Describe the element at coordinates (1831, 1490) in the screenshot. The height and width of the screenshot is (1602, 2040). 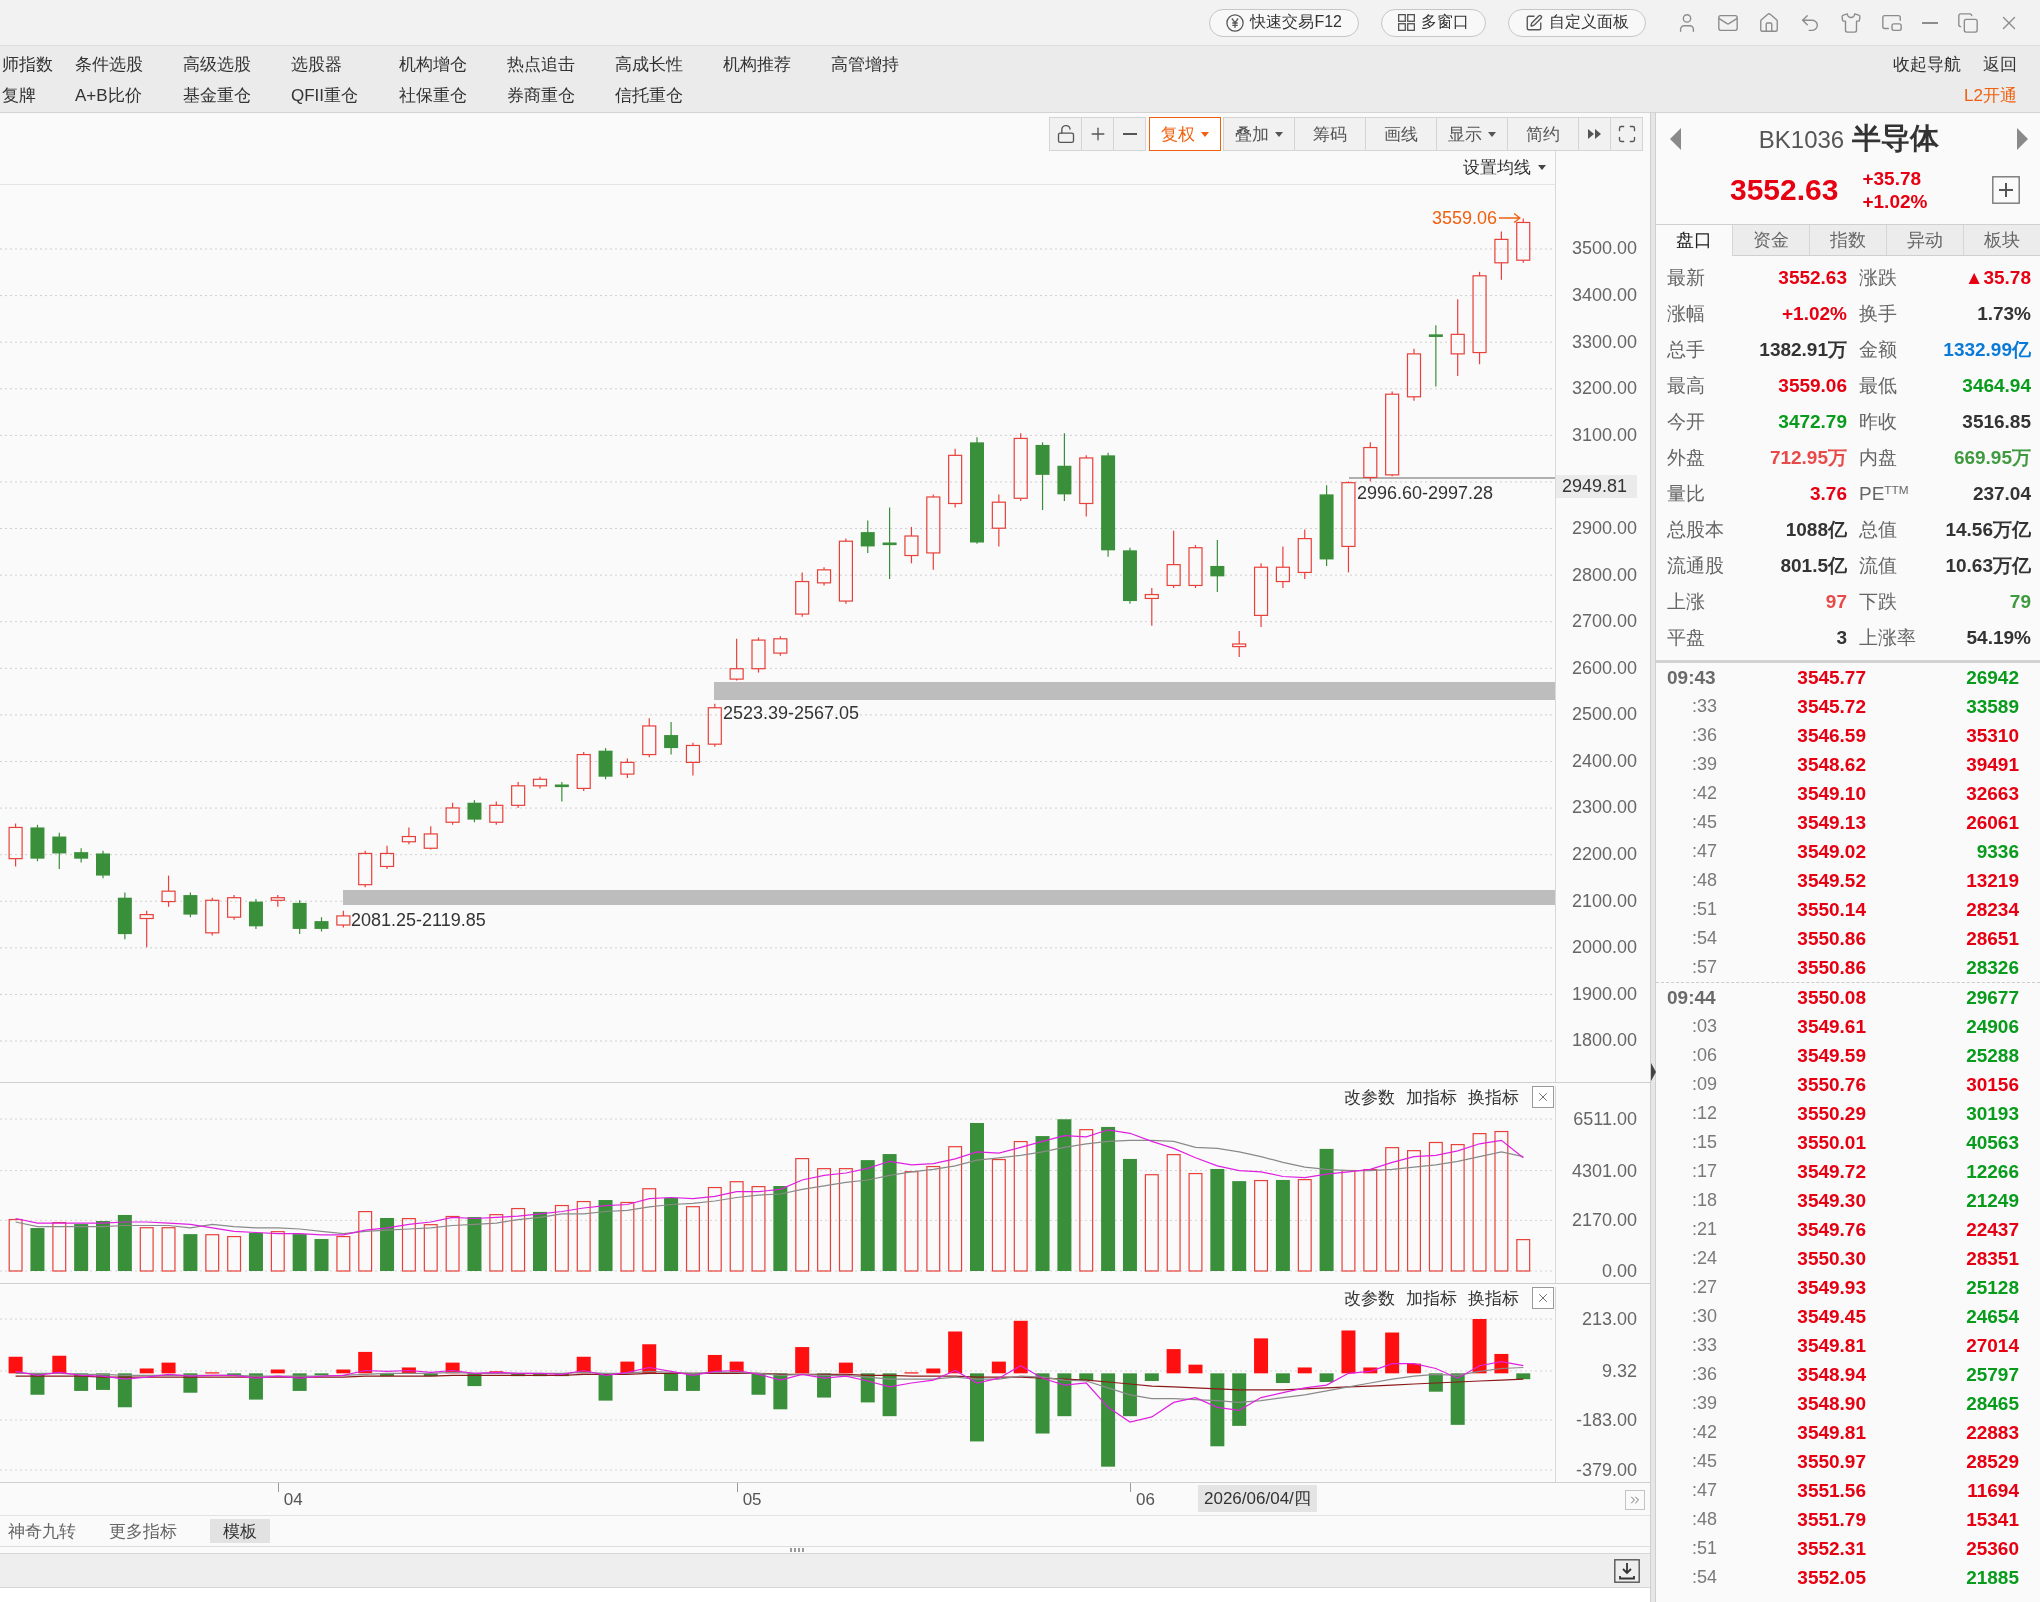
I see `trade-price: 3551.56` at that location.